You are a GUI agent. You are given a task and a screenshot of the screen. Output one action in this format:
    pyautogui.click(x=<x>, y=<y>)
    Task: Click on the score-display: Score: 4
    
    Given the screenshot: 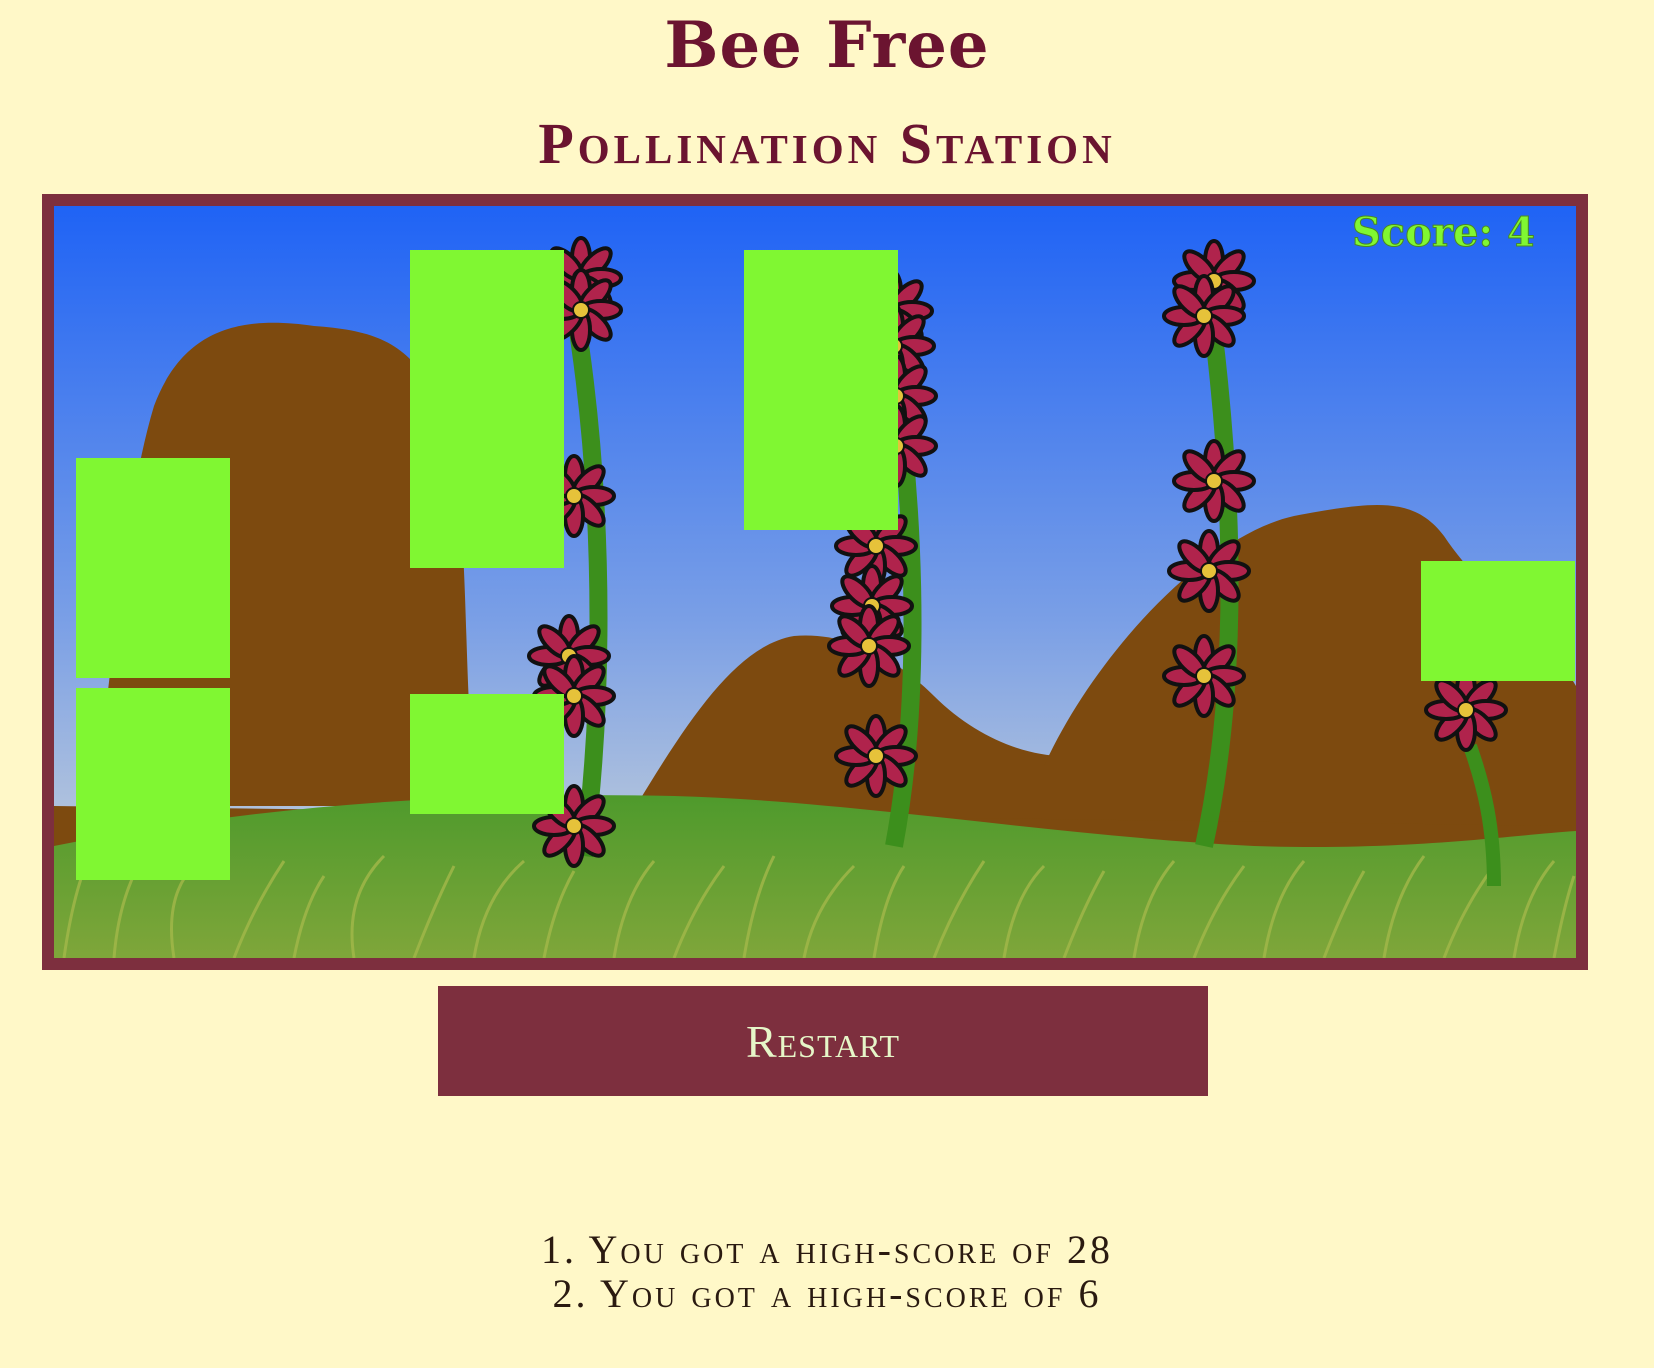 What is the action you would take?
    pyautogui.click(x=1443, y=232)
    